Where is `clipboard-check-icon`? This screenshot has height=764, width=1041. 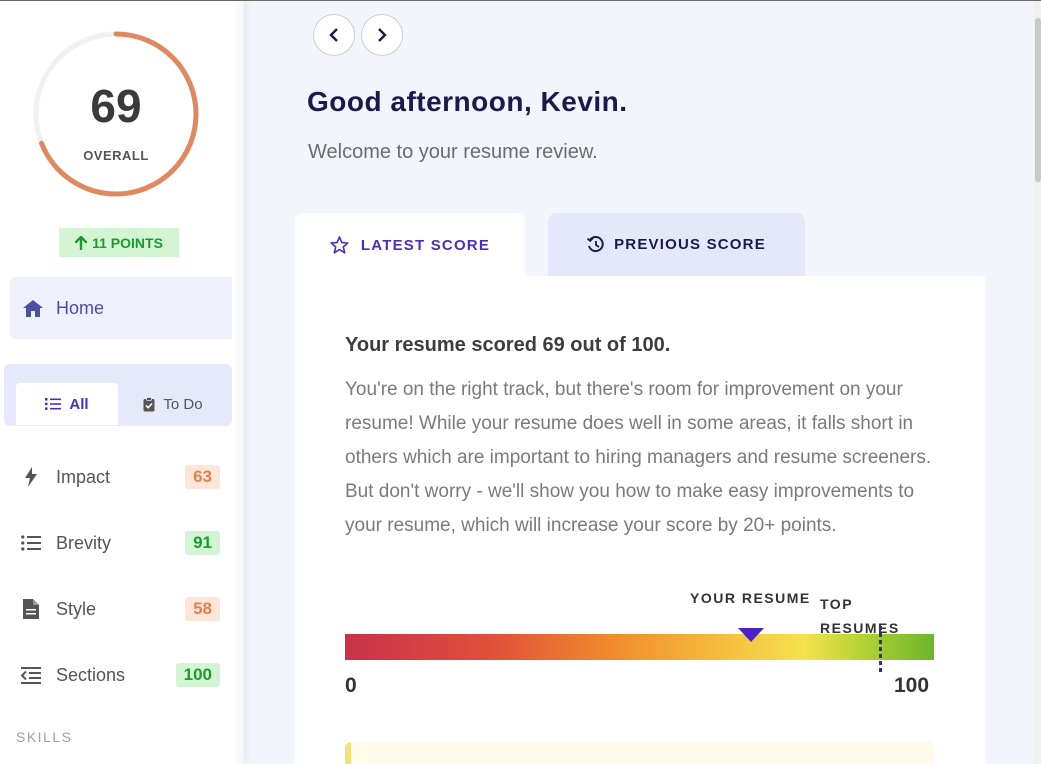 clipboard-check-icon is located at coordinates (149, 403).